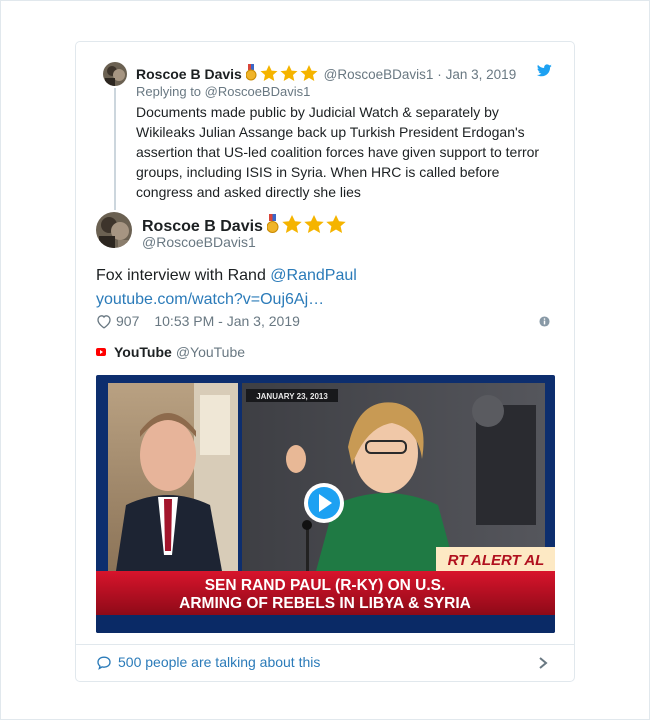 The width and height of the screenshot is (650, 720). Describe the element at coordinates (115, 74) in the screenshot. I see `reply-avatar` at that location.